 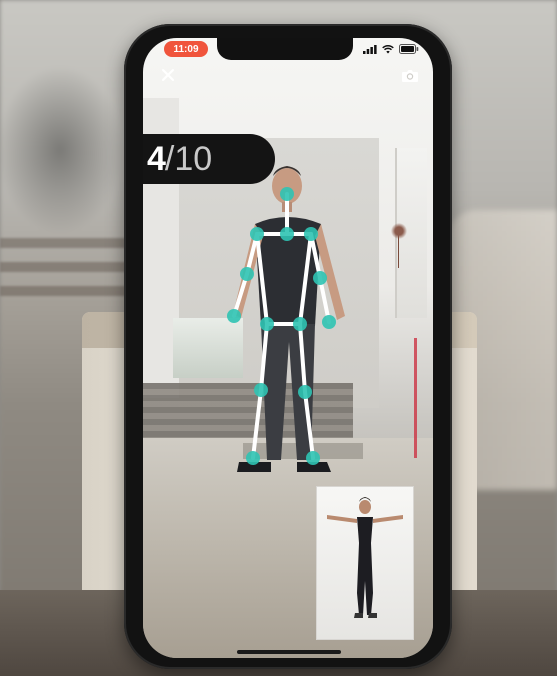 What do you see at coordinates (186, 49) in the screenshot?
I see `status-time: 11:09` at bounding box center [186, 49].